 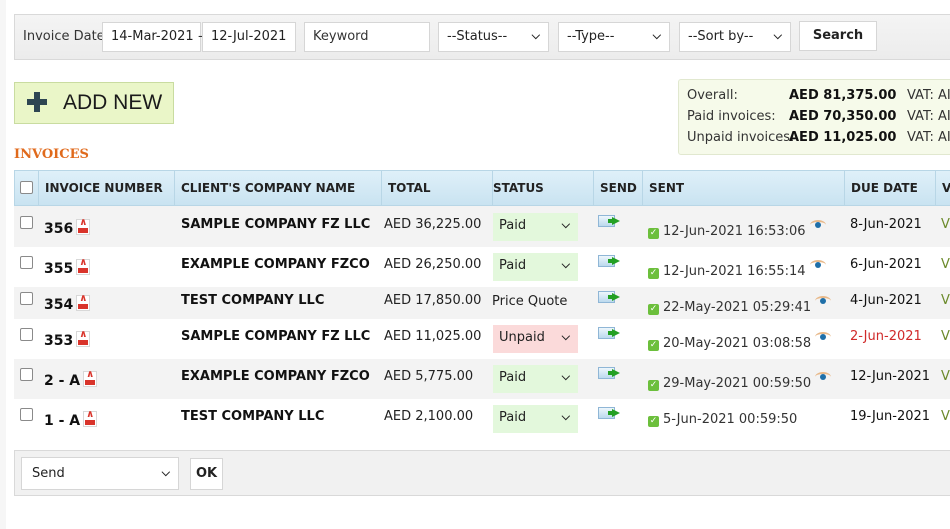 What do you see at coordinates (737, 383) in the screenshot?
I see `sent-timestamp: 29-May-2021 00:59:50` at bounding box center [737, 383].